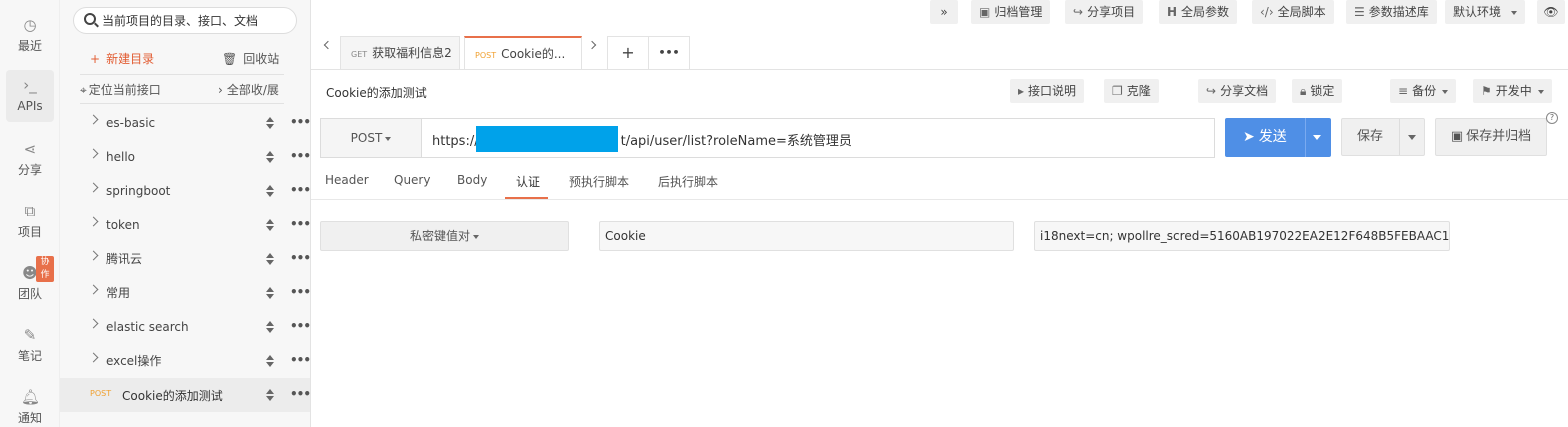  What do you see at coordinates (1391, 12) in the screenshot?
I see `param-library-button: ☰ 参数描述库` at bounding box center [1391, 12].